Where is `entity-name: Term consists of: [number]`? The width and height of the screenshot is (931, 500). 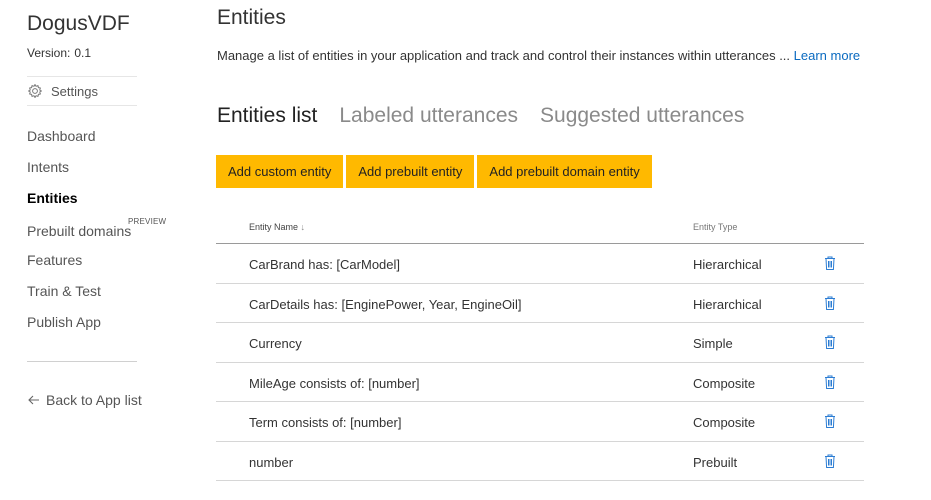 entity-name: Term consists of: [number] is located at coordinates (325, 422).